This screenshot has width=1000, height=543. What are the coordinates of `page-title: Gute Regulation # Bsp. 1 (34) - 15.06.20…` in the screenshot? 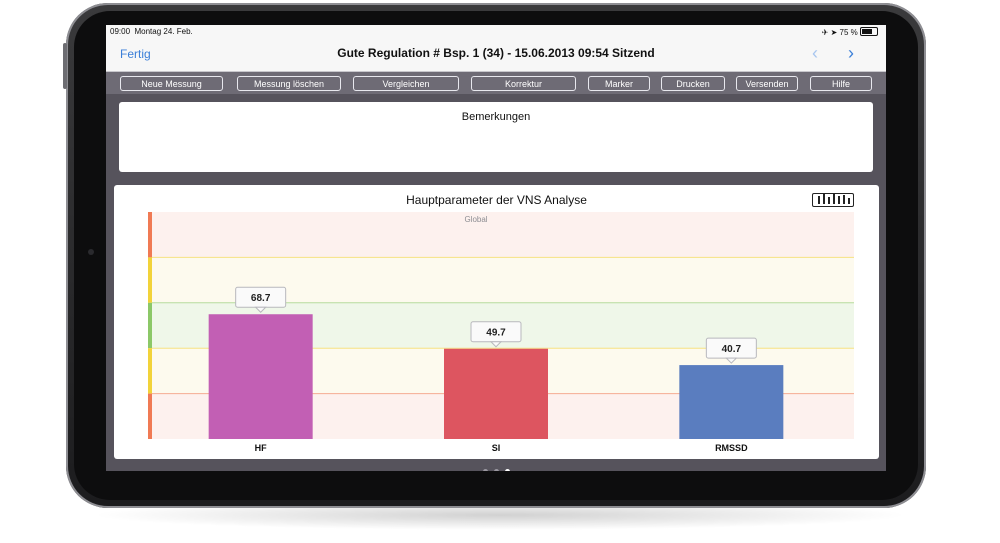 It's located at (496, 53).